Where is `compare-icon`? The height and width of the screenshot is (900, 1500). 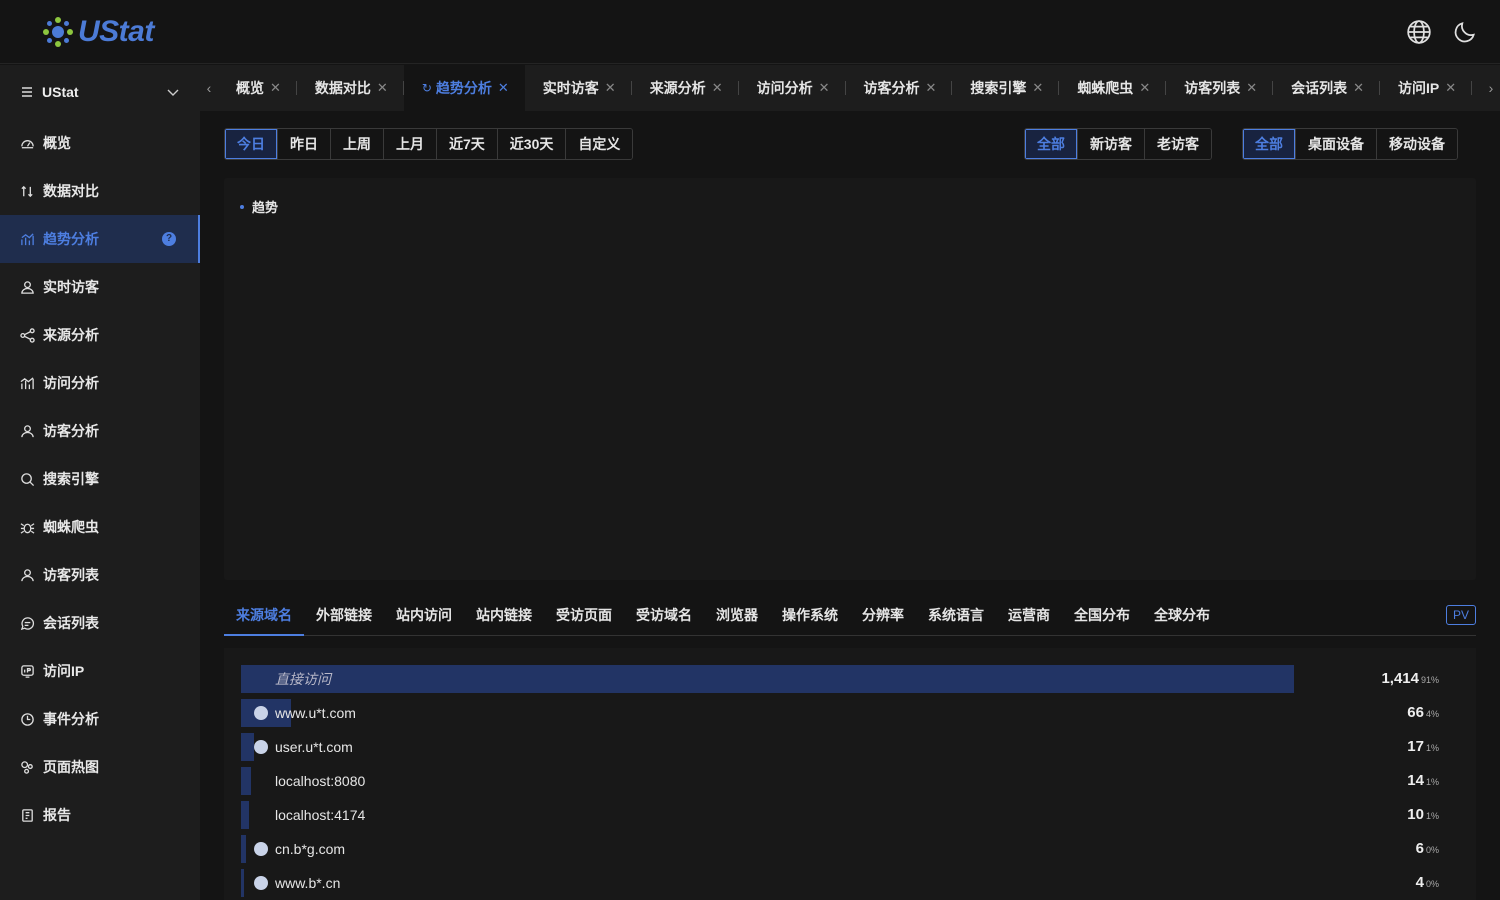
compare-icon is located at coordinates (27, 191).